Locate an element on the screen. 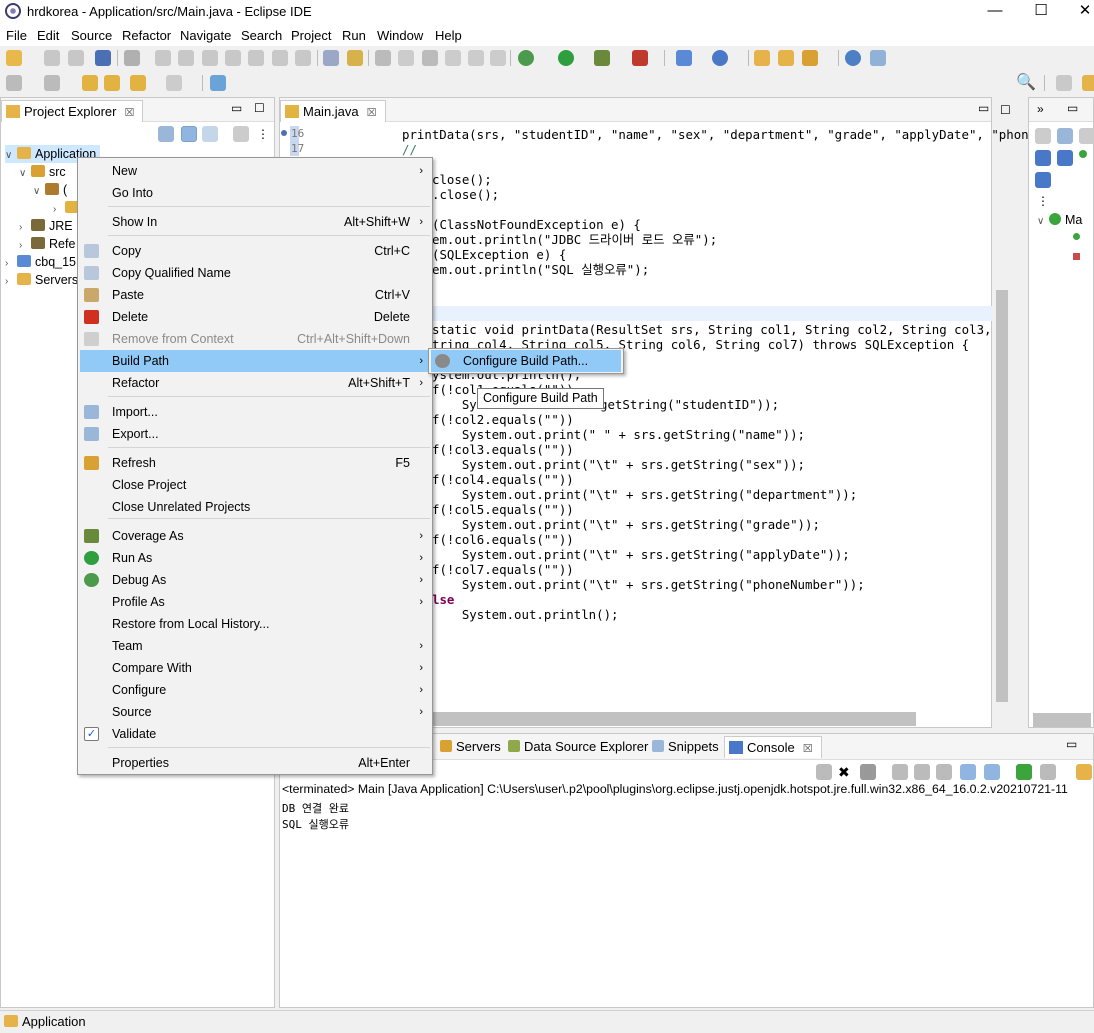 The width and height of the screenshot is (1094, 1033). menu-item-refactor: Refactor Alt+Shift+T › is located at coordinates (255, 383).